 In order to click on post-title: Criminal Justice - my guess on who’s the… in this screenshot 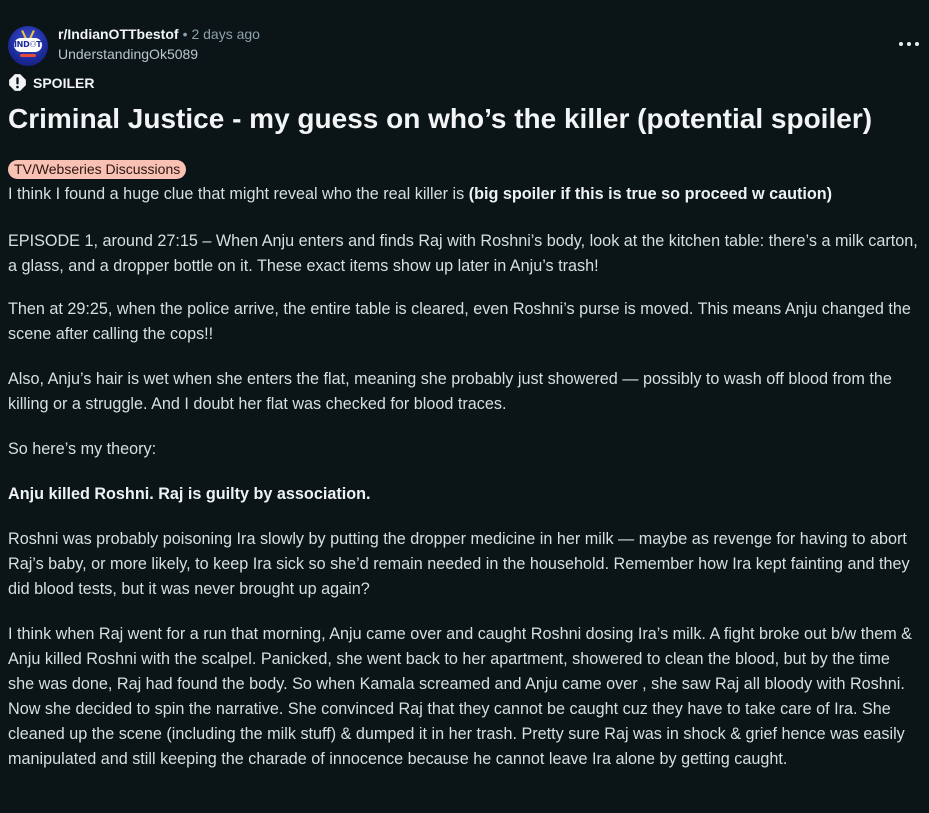, I will do `click(440, 119)`.